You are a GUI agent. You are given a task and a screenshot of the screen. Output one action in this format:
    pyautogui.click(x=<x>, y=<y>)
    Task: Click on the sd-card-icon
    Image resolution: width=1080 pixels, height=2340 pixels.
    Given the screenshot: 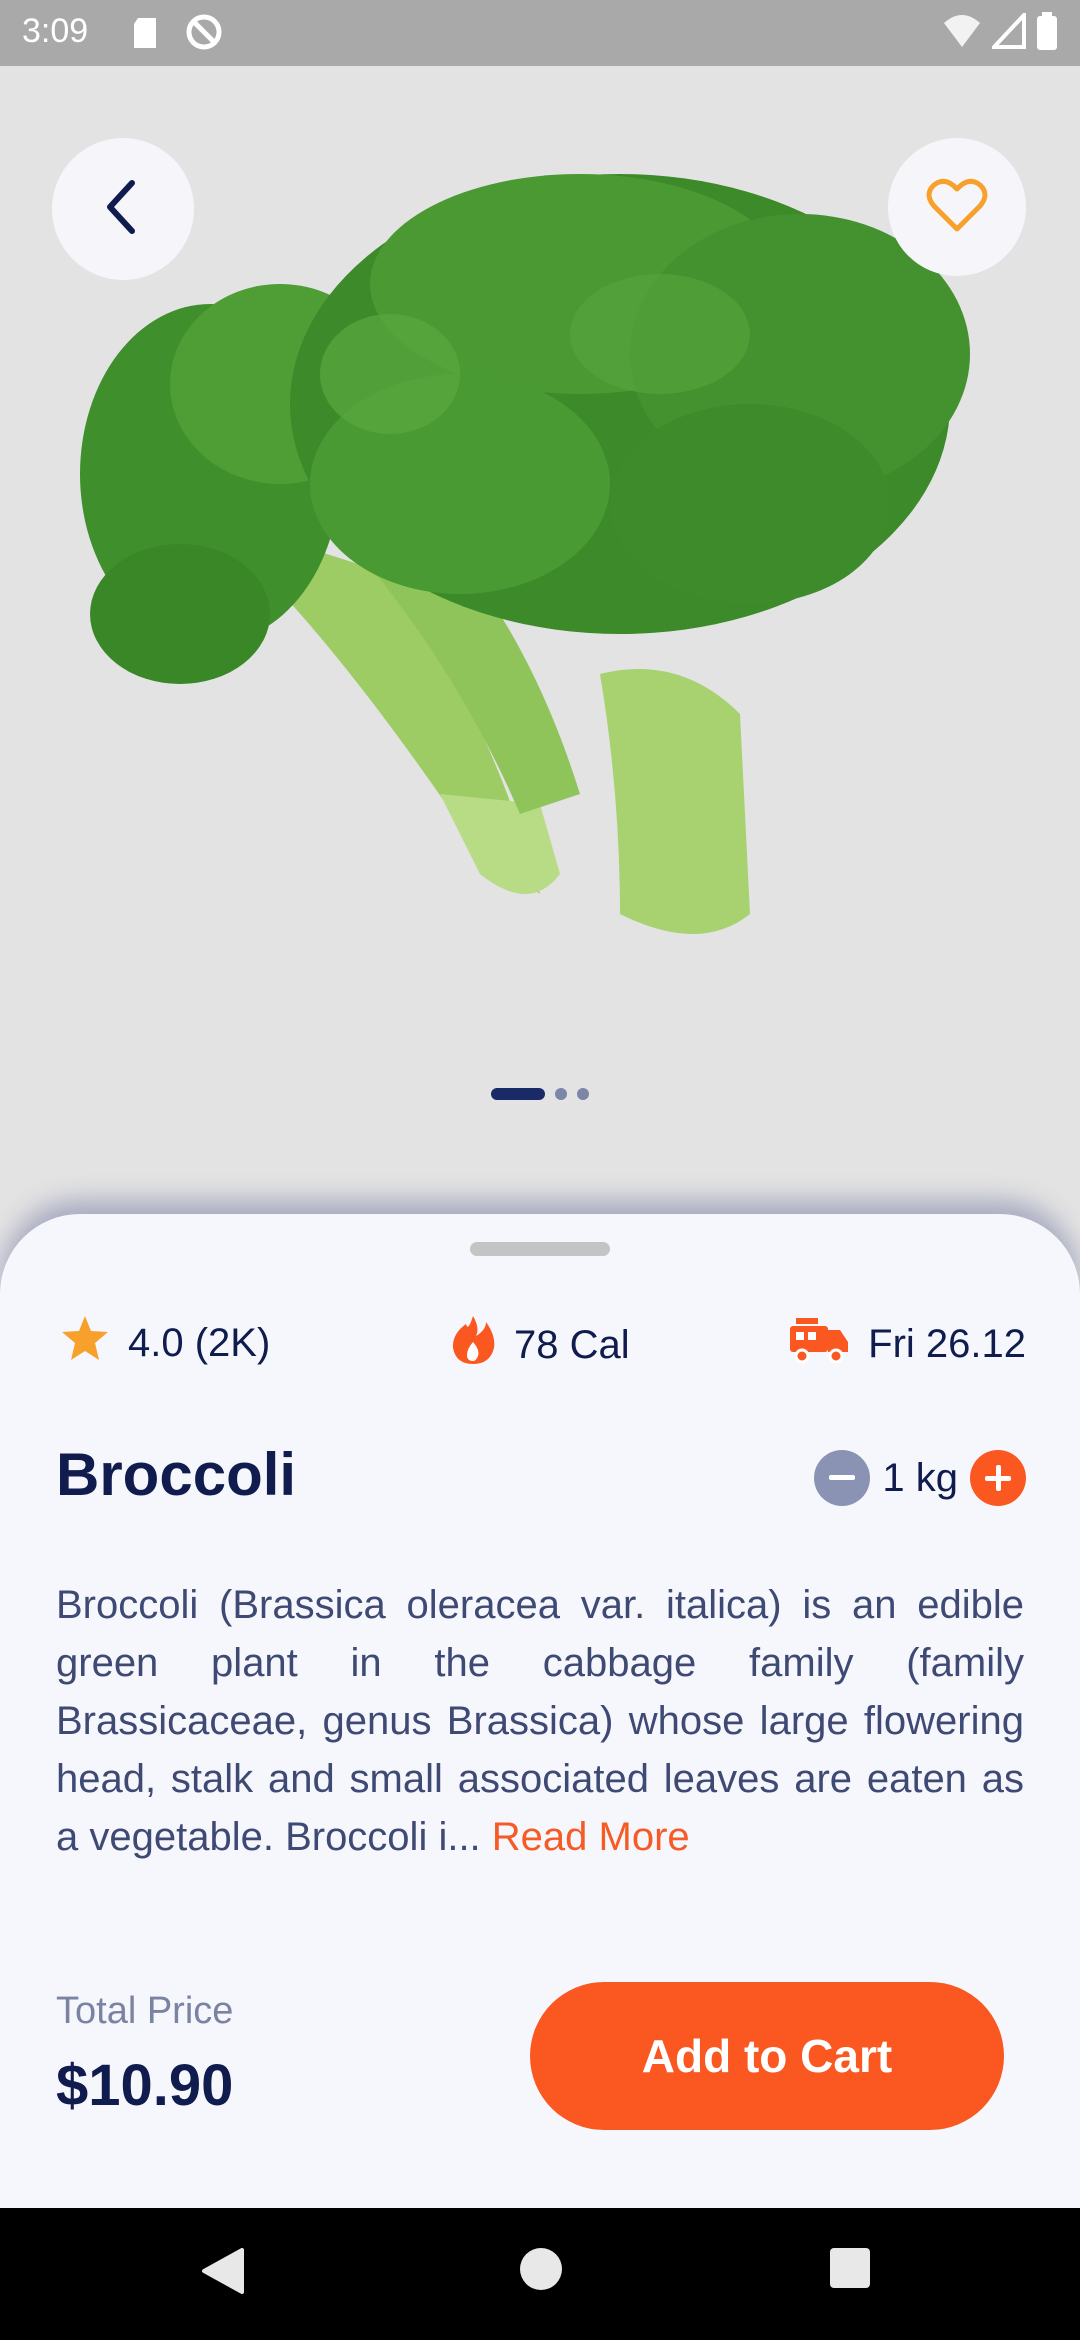 What is the action you would take?
    pyautogui.click(x=145, y=35)
    